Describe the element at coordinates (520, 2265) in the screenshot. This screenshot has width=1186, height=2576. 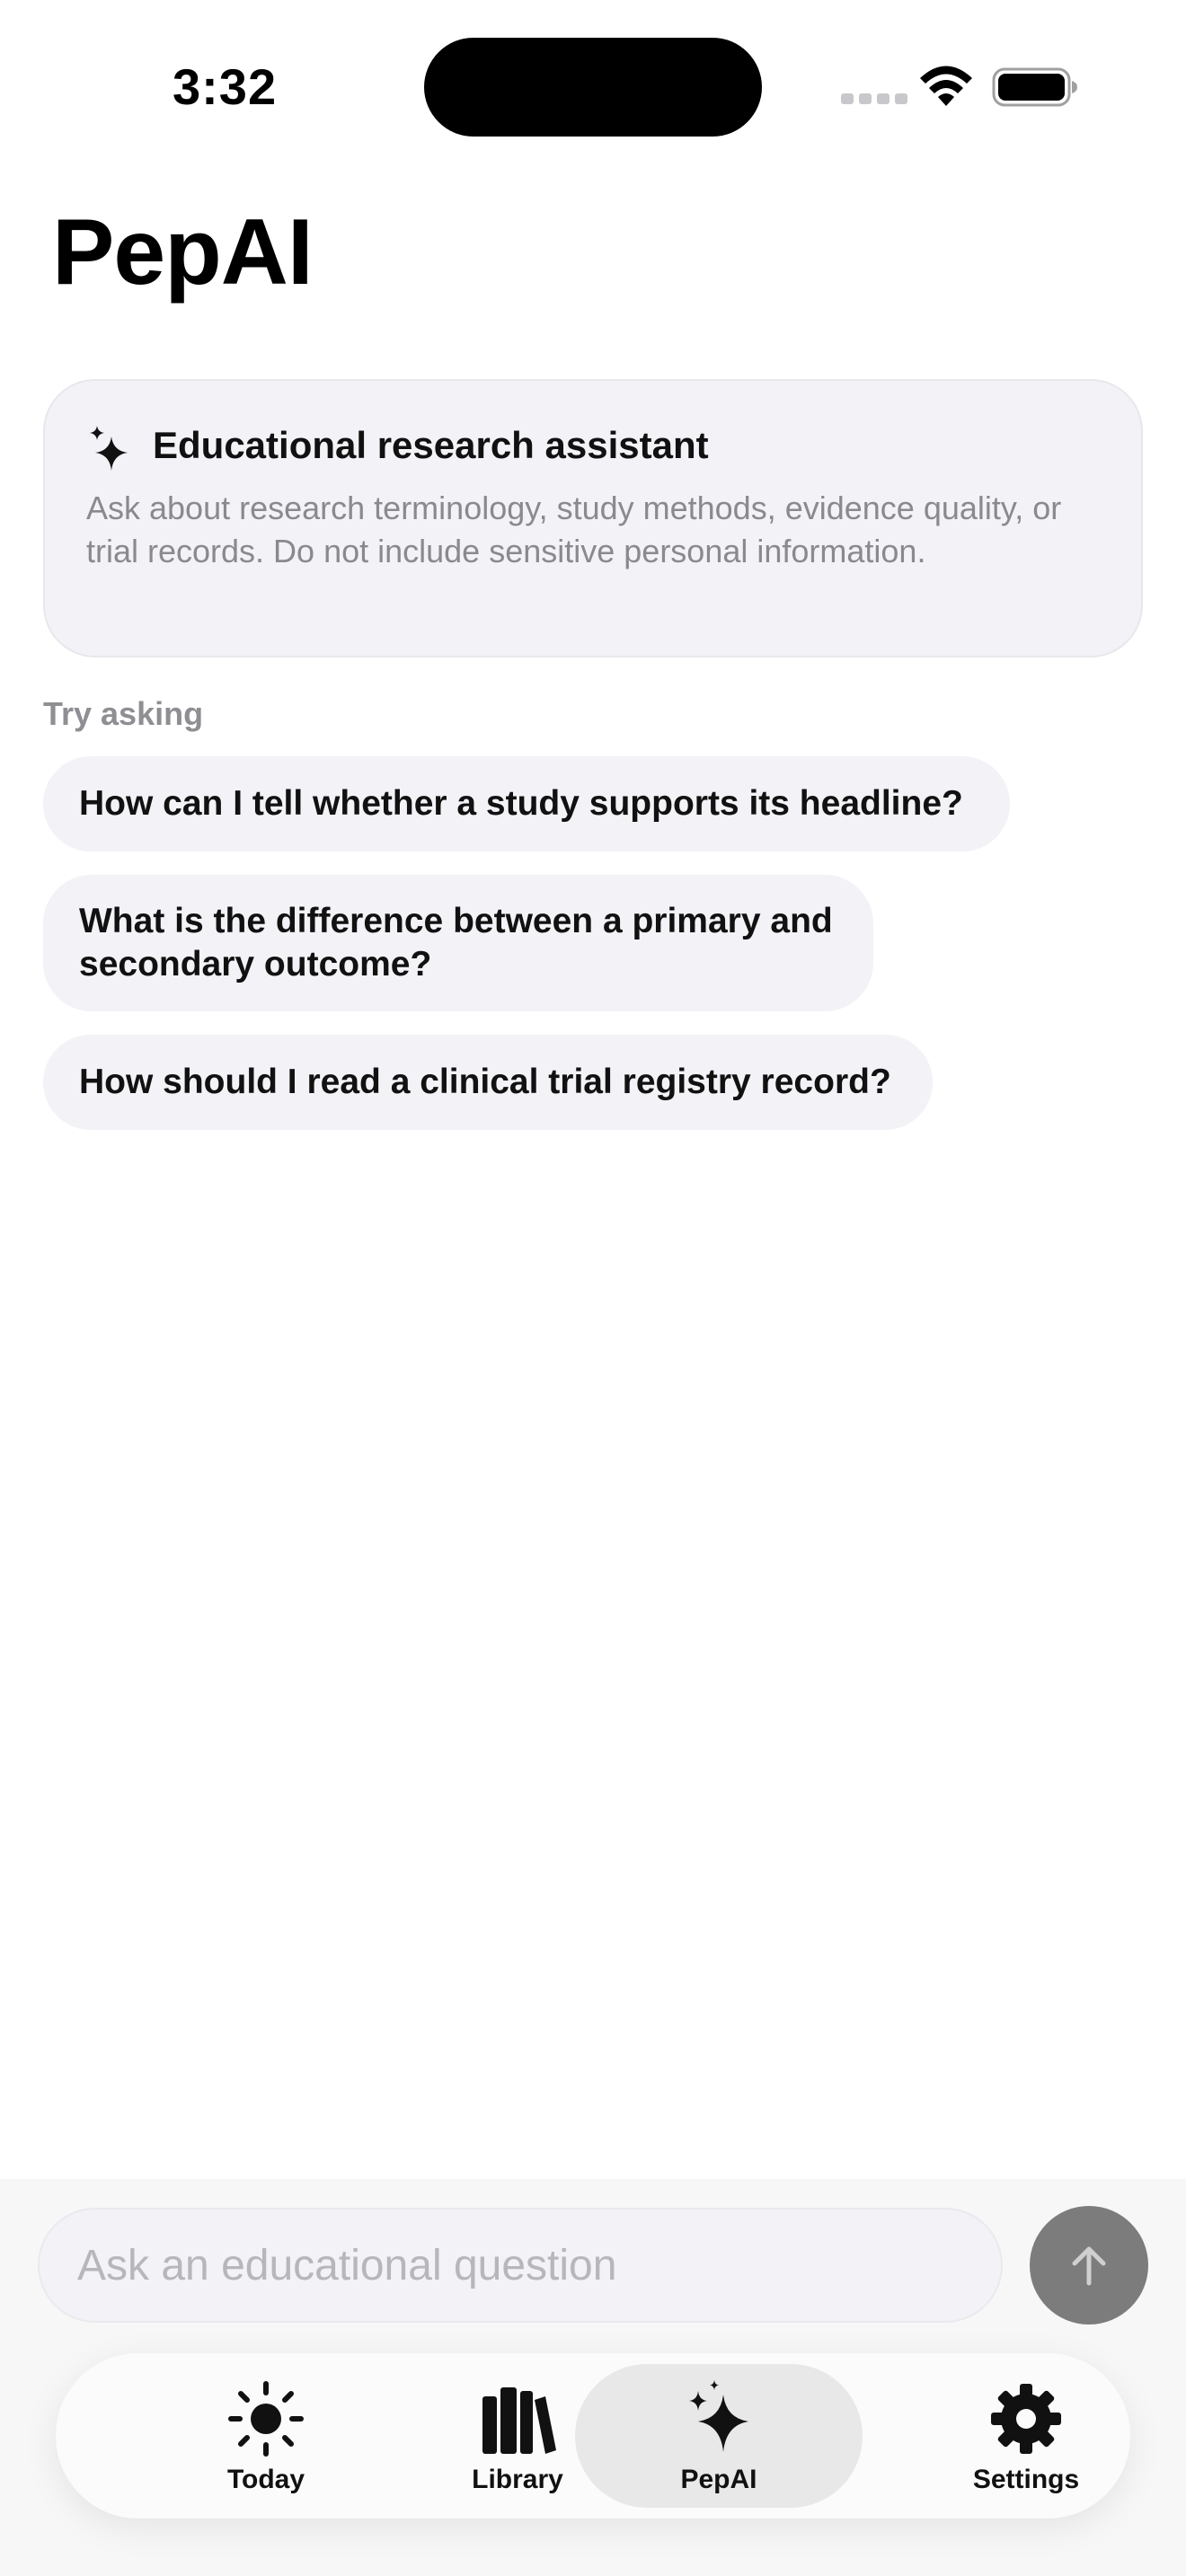
I see `question-input: Ask an educational question` at that location.